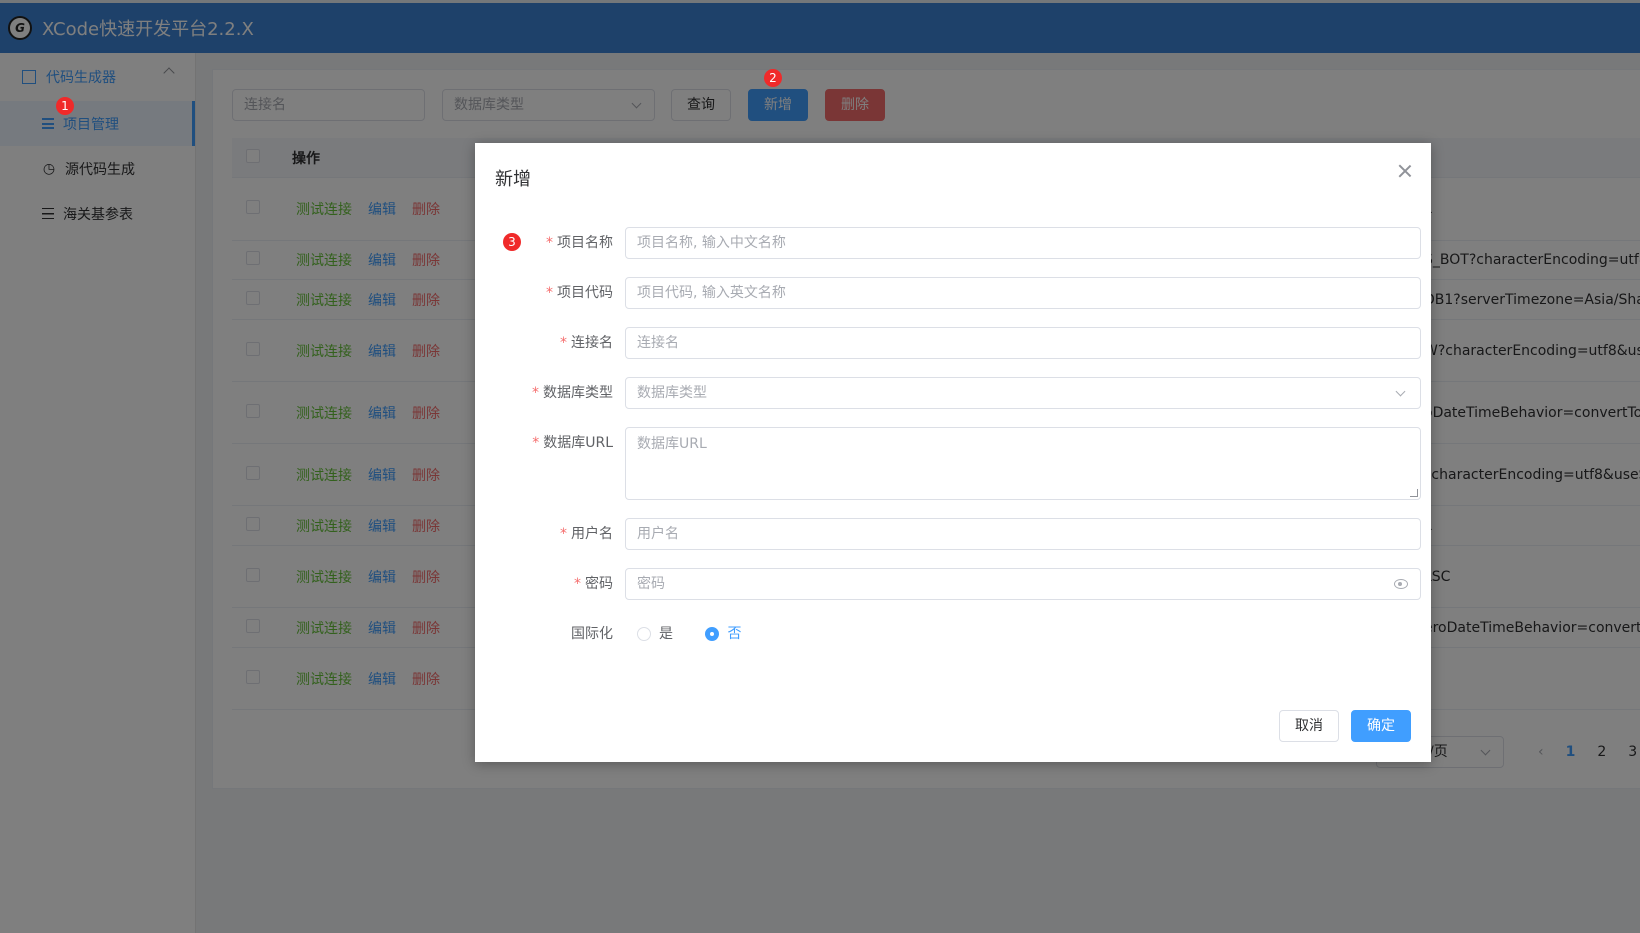 The height and width of the screenshot is (933, 1640). What do you see at coordinates (1401, 584) in the screenshot?
I see `eye-icon` at bounding box center [1401, 584].